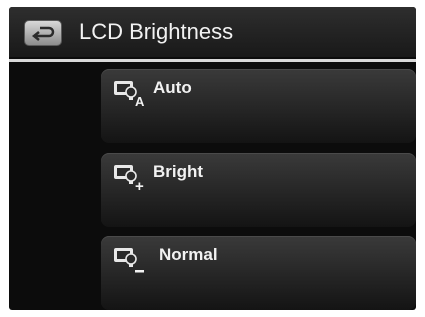 Image resolution: width=425 pixels, height=317 pixels. Describe the element at coordinates (129, 179) in the screenshot. I see `brightness-bright-icon: +` at that location.